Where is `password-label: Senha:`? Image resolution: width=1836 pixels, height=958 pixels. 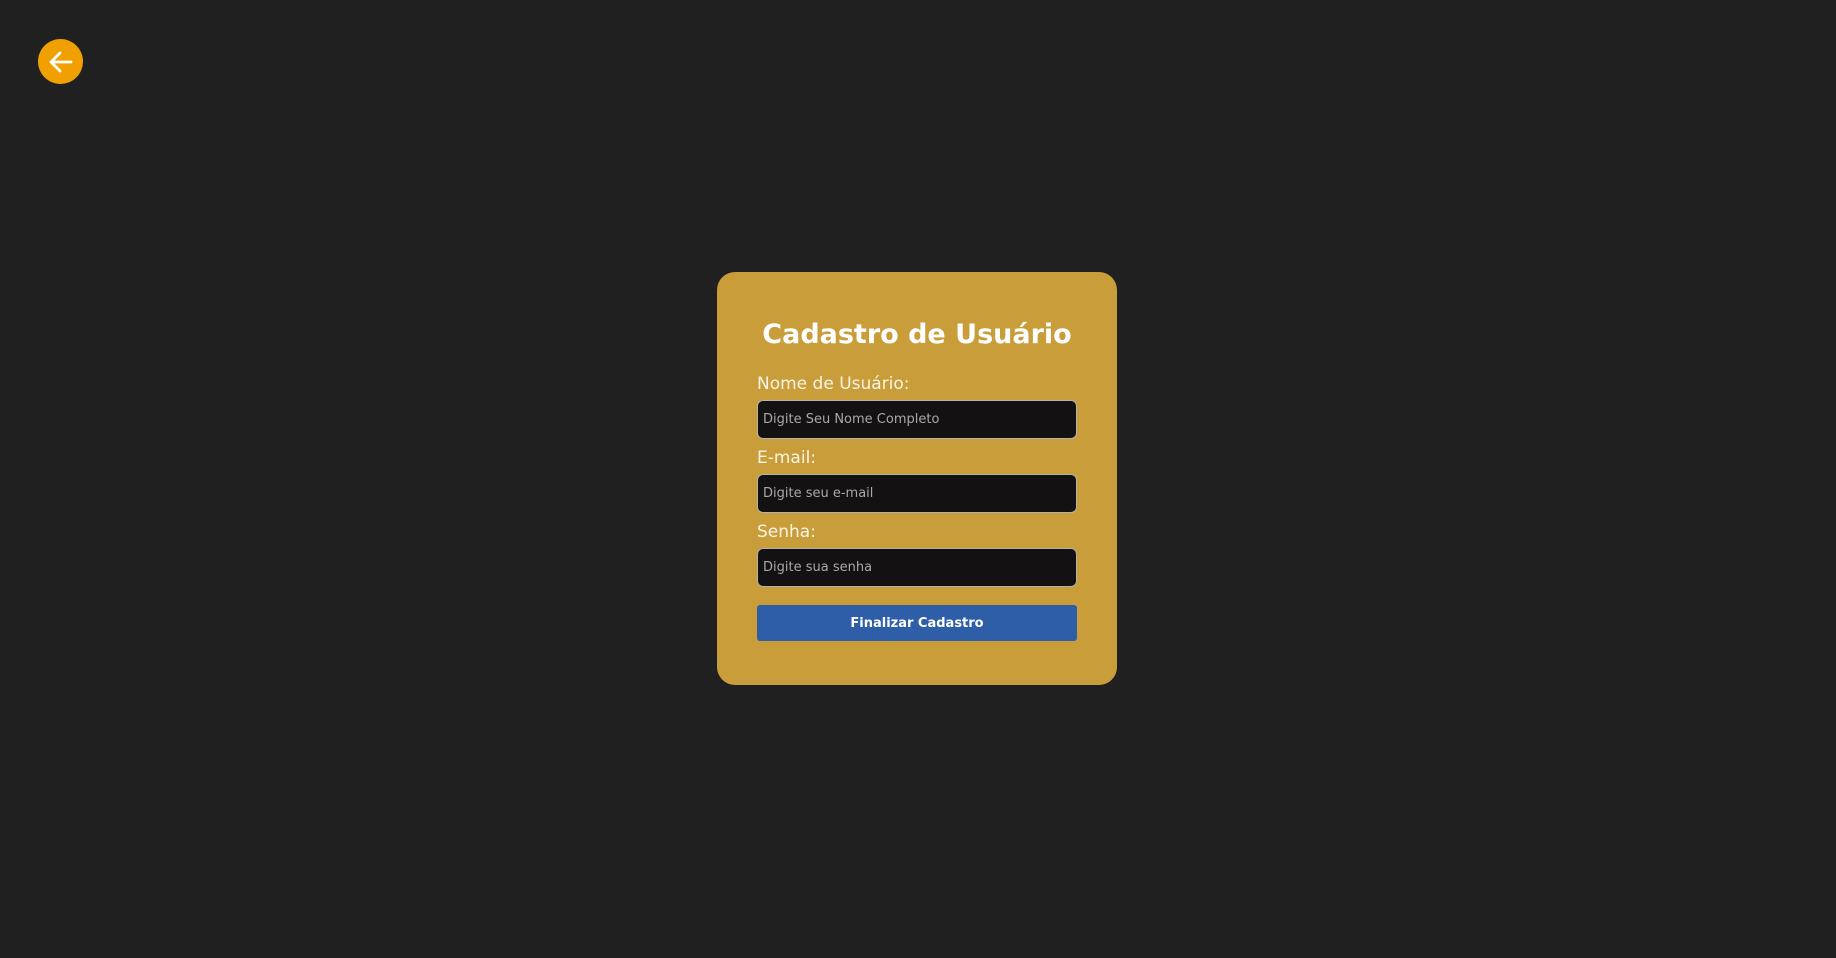 password-label: Senha: is located at coordinates (786, 532).